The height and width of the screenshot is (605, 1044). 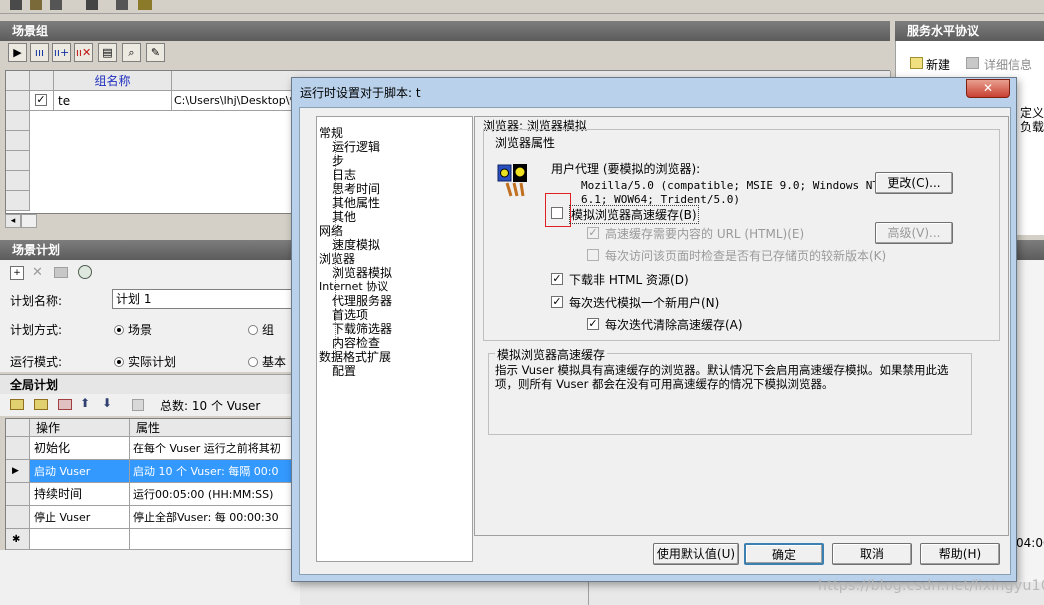 I want to click on table-row: 运行00:05:00 (HH:MM:SS), so click(x=215, y=494).